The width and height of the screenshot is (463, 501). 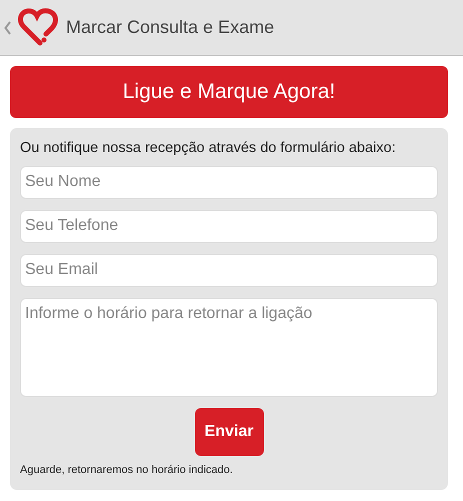 What do you see at coordinates (229, 432) in the screenshot?
I see `send-button: Enviar` at bounding box center [229, 432].